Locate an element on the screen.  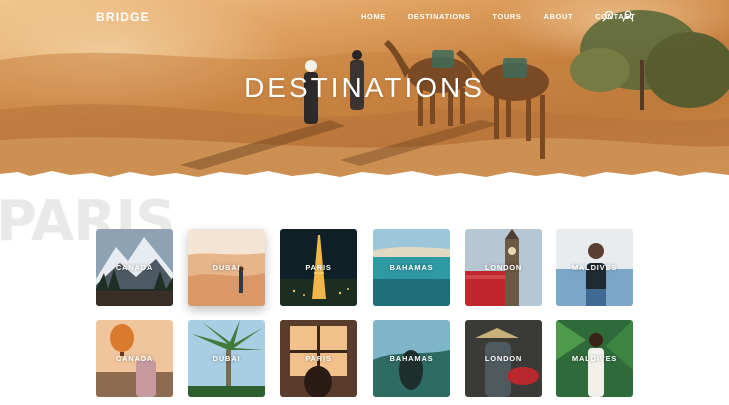
nav-item-tours: TOURS is located at coordinates (506, 16).